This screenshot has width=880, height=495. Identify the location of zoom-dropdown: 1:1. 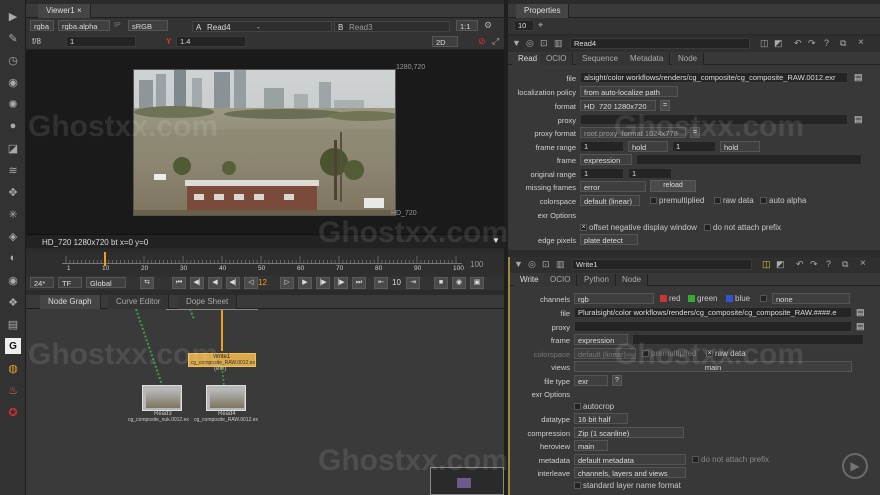
(467, 25).